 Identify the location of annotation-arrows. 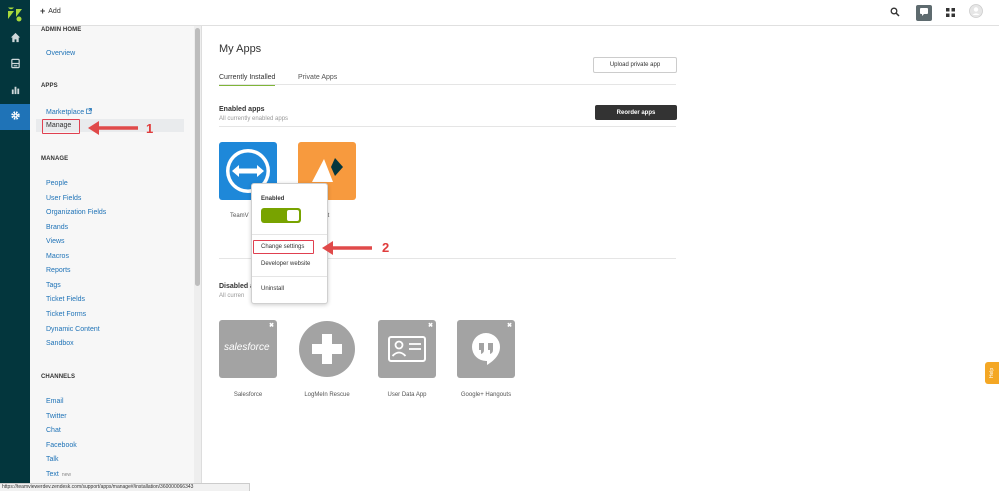
(230, 188).